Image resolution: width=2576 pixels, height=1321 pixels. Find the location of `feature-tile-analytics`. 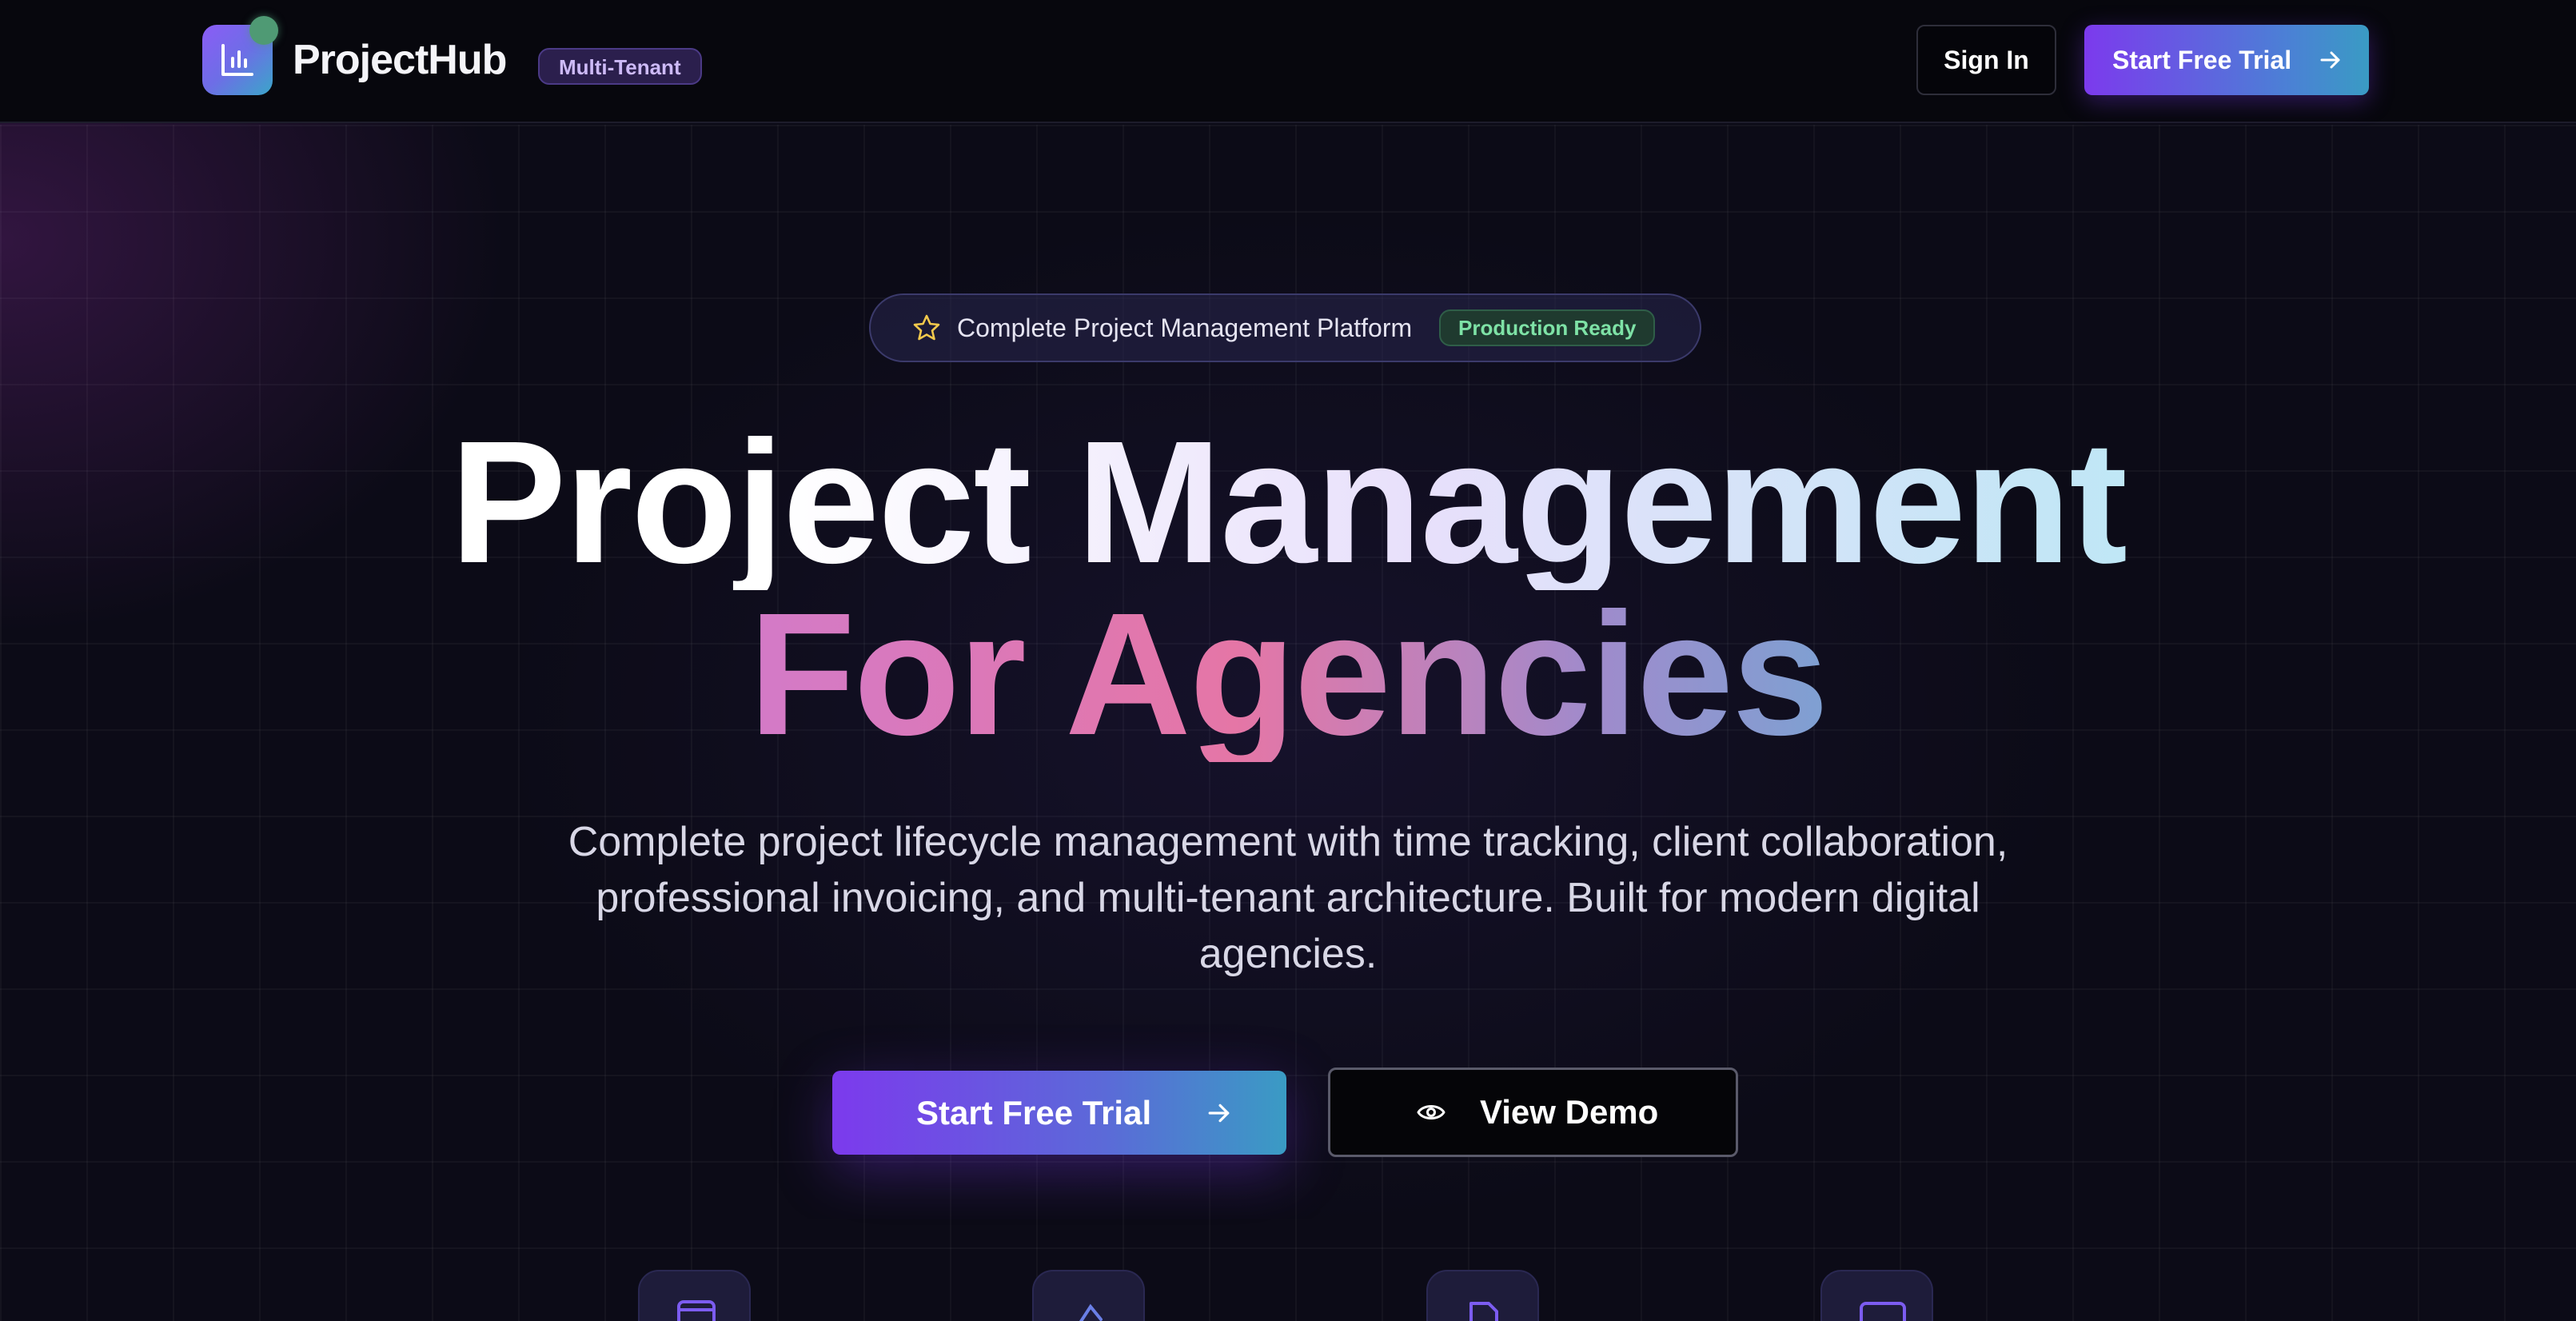

feature-tile-analytics is located at coordinates (1089, 1295).